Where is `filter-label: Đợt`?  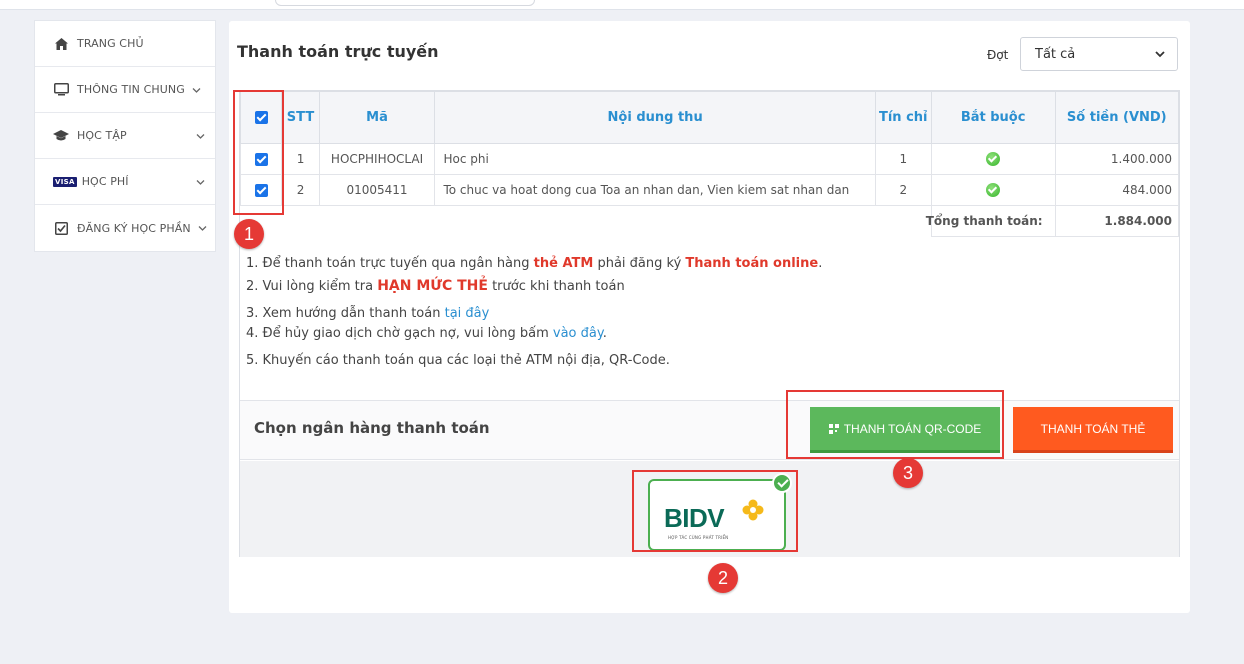 filter-label: Đợt is located at coordinates (998, 55).